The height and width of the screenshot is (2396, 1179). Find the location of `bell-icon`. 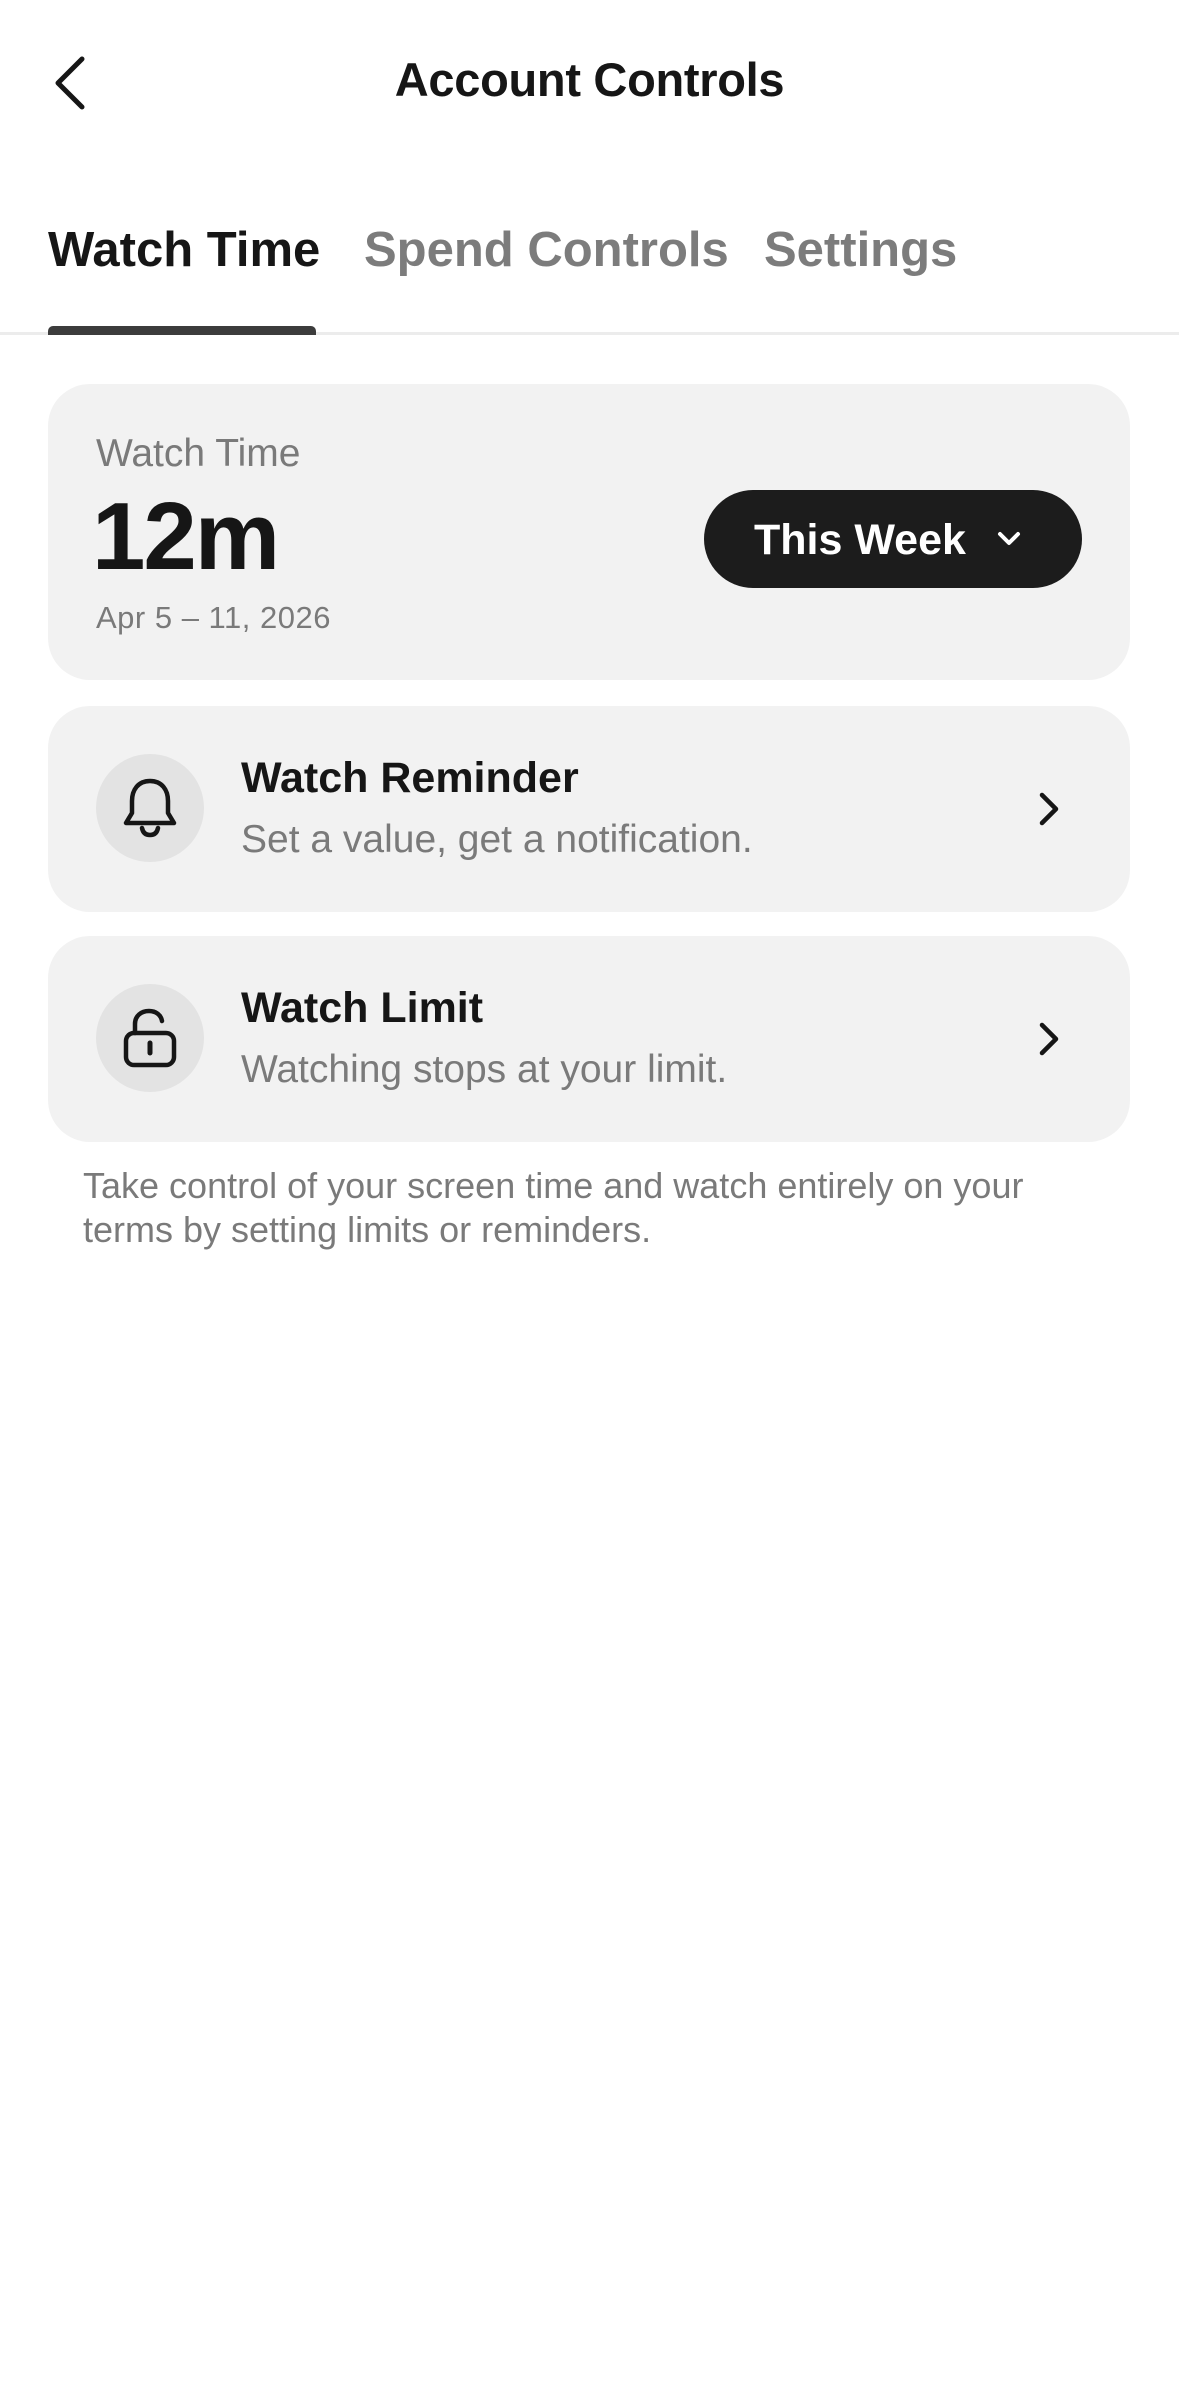

bell-icon is located at coordinates (150, 808).